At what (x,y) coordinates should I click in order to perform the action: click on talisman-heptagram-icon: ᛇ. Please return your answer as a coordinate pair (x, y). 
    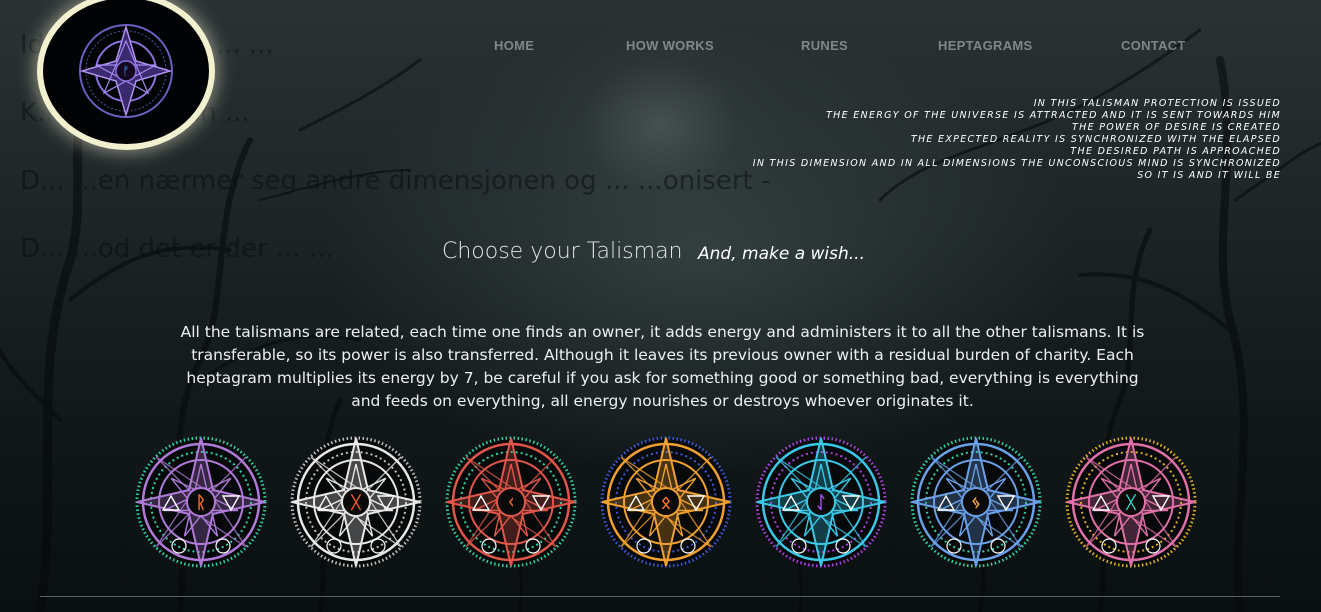
    Looking at the image, I should click on (821, 502).